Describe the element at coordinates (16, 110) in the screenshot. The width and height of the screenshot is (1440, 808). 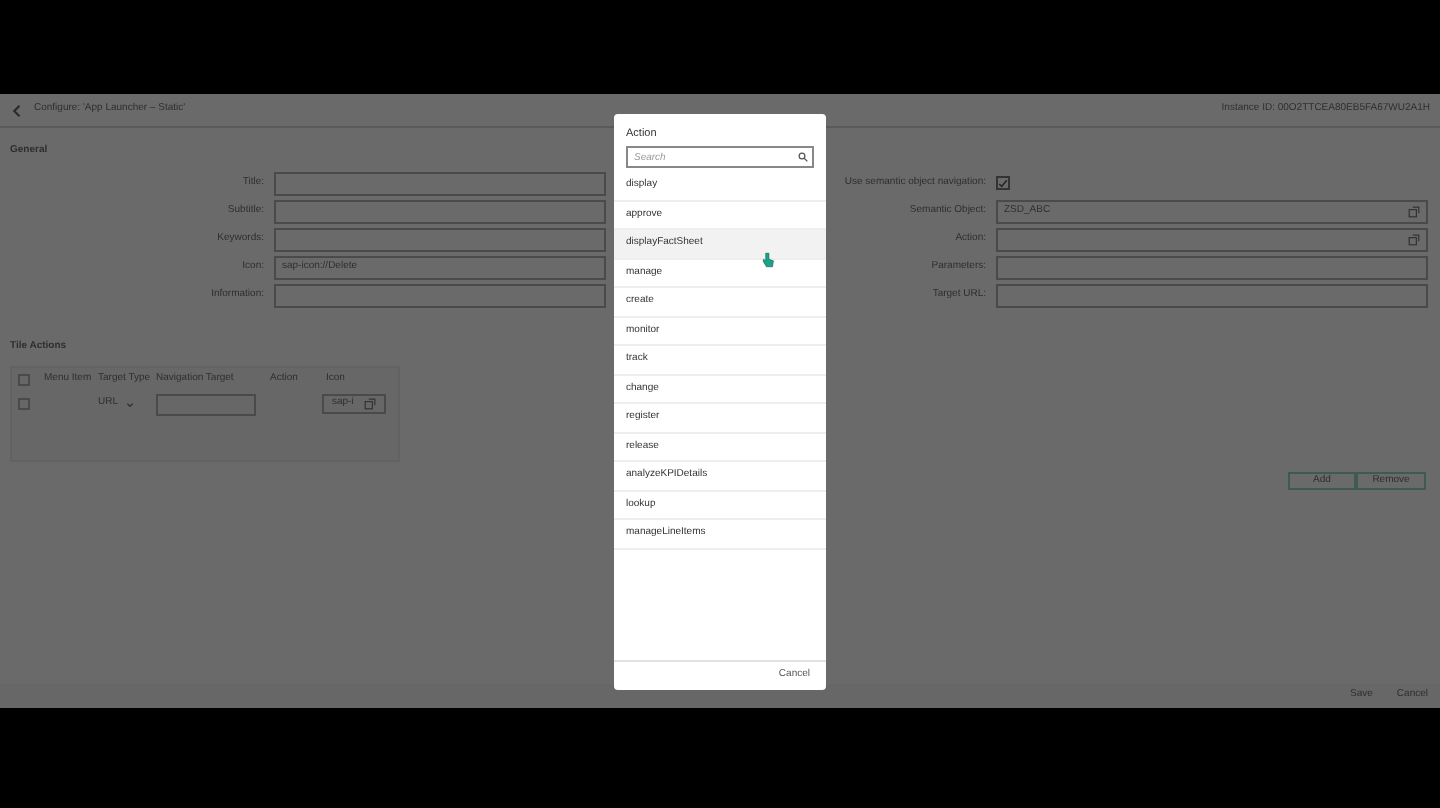
I see `back-icon` at that location.